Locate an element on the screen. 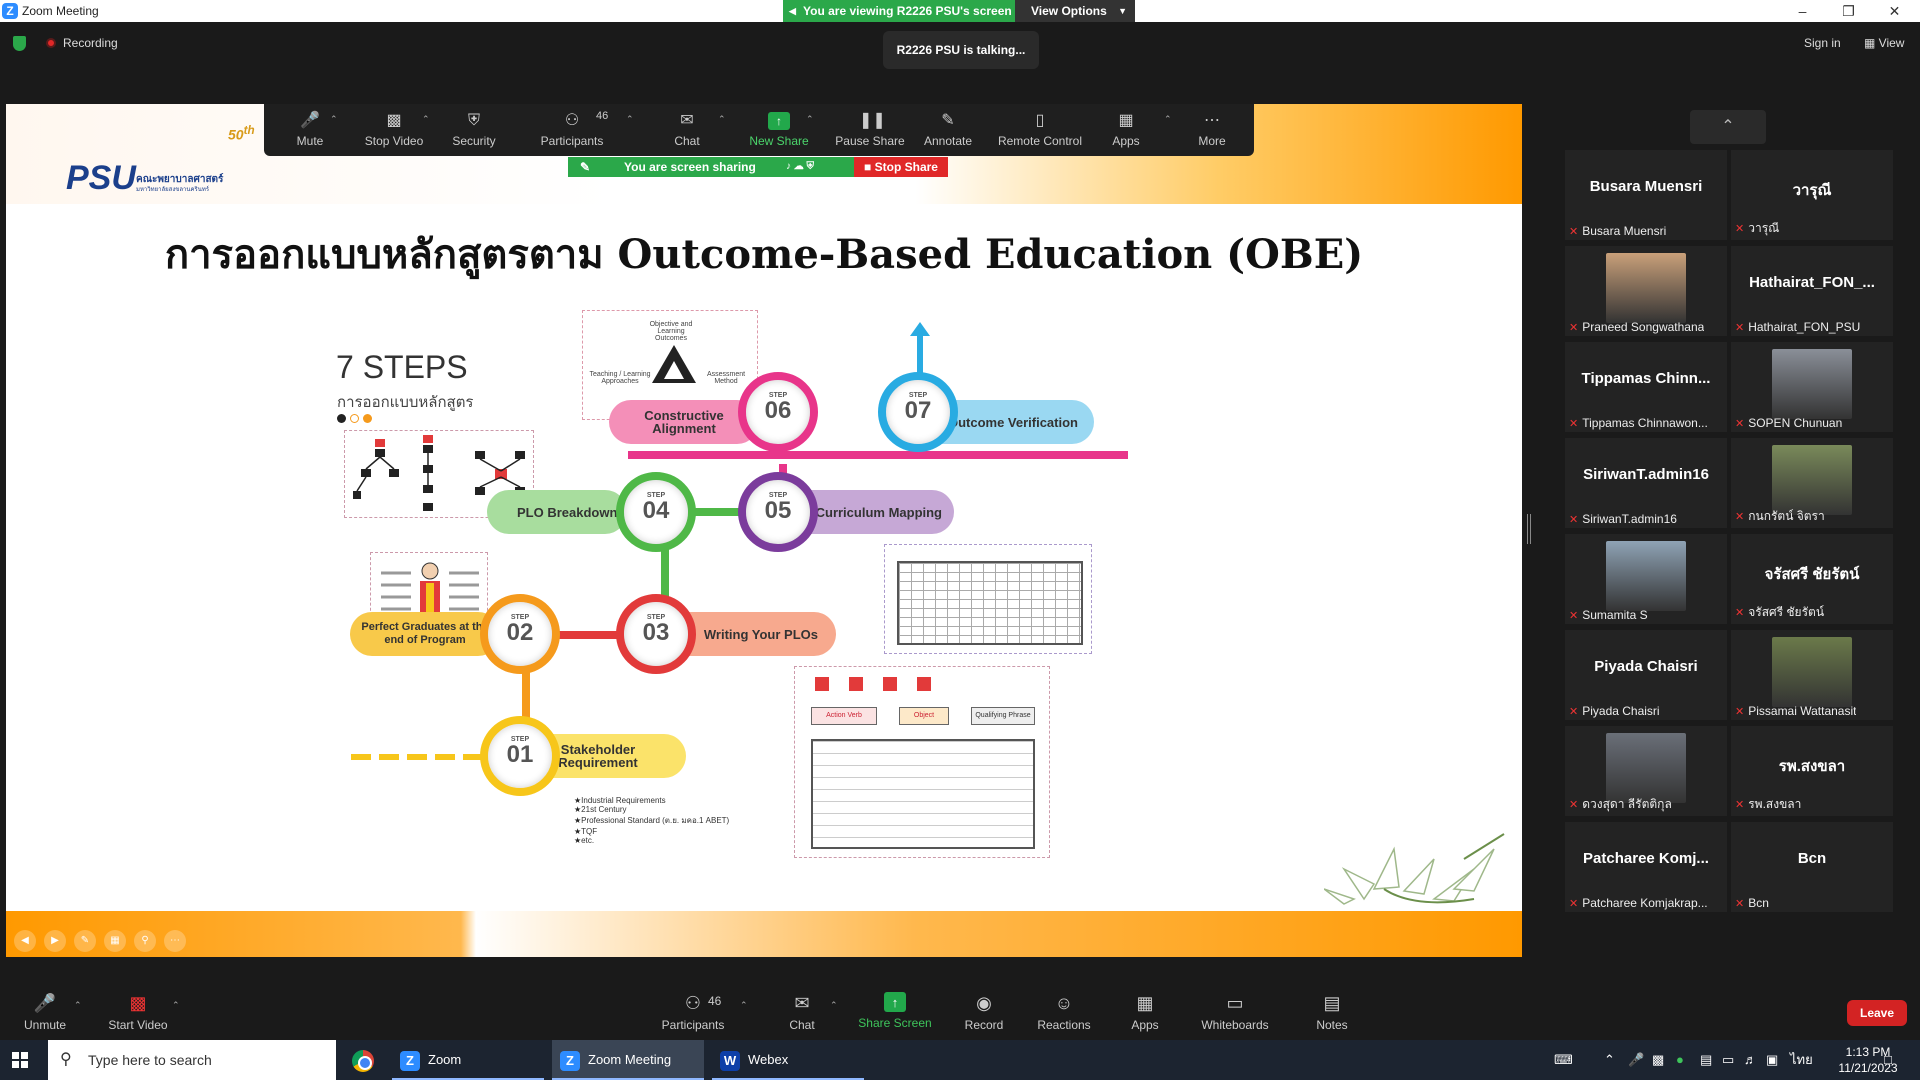 The height and width of the screenshot is (1080, 1920). view-options-button: View Options ▼ is located at coordinates (1075, 11).